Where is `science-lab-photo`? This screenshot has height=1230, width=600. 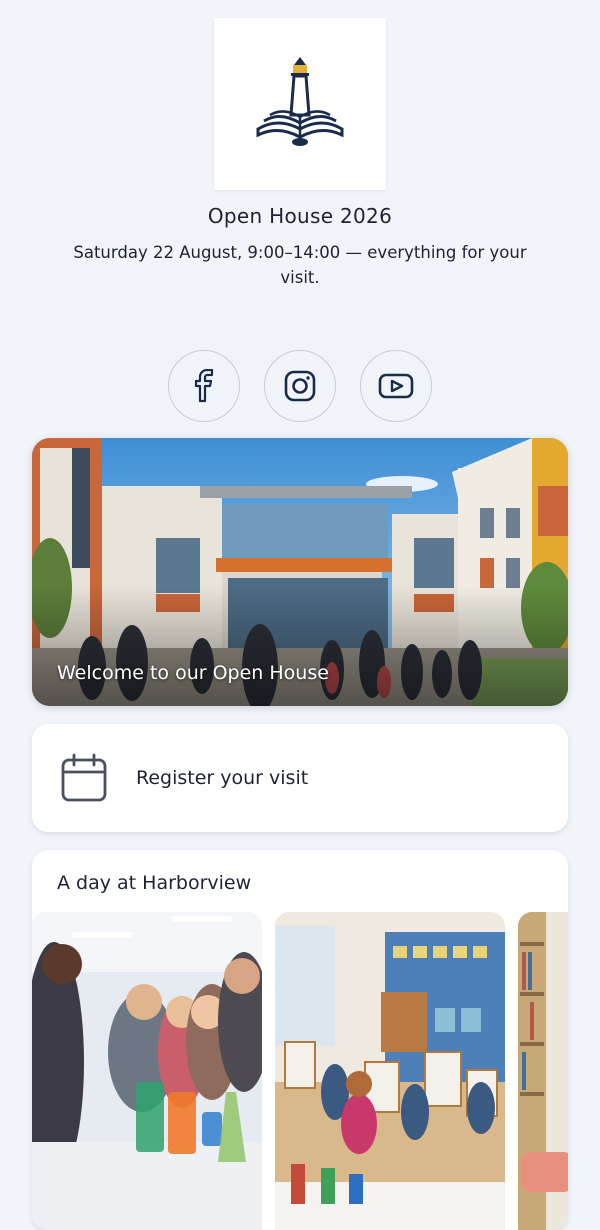 science-lab-photo is located at coordinates (147, 1071).